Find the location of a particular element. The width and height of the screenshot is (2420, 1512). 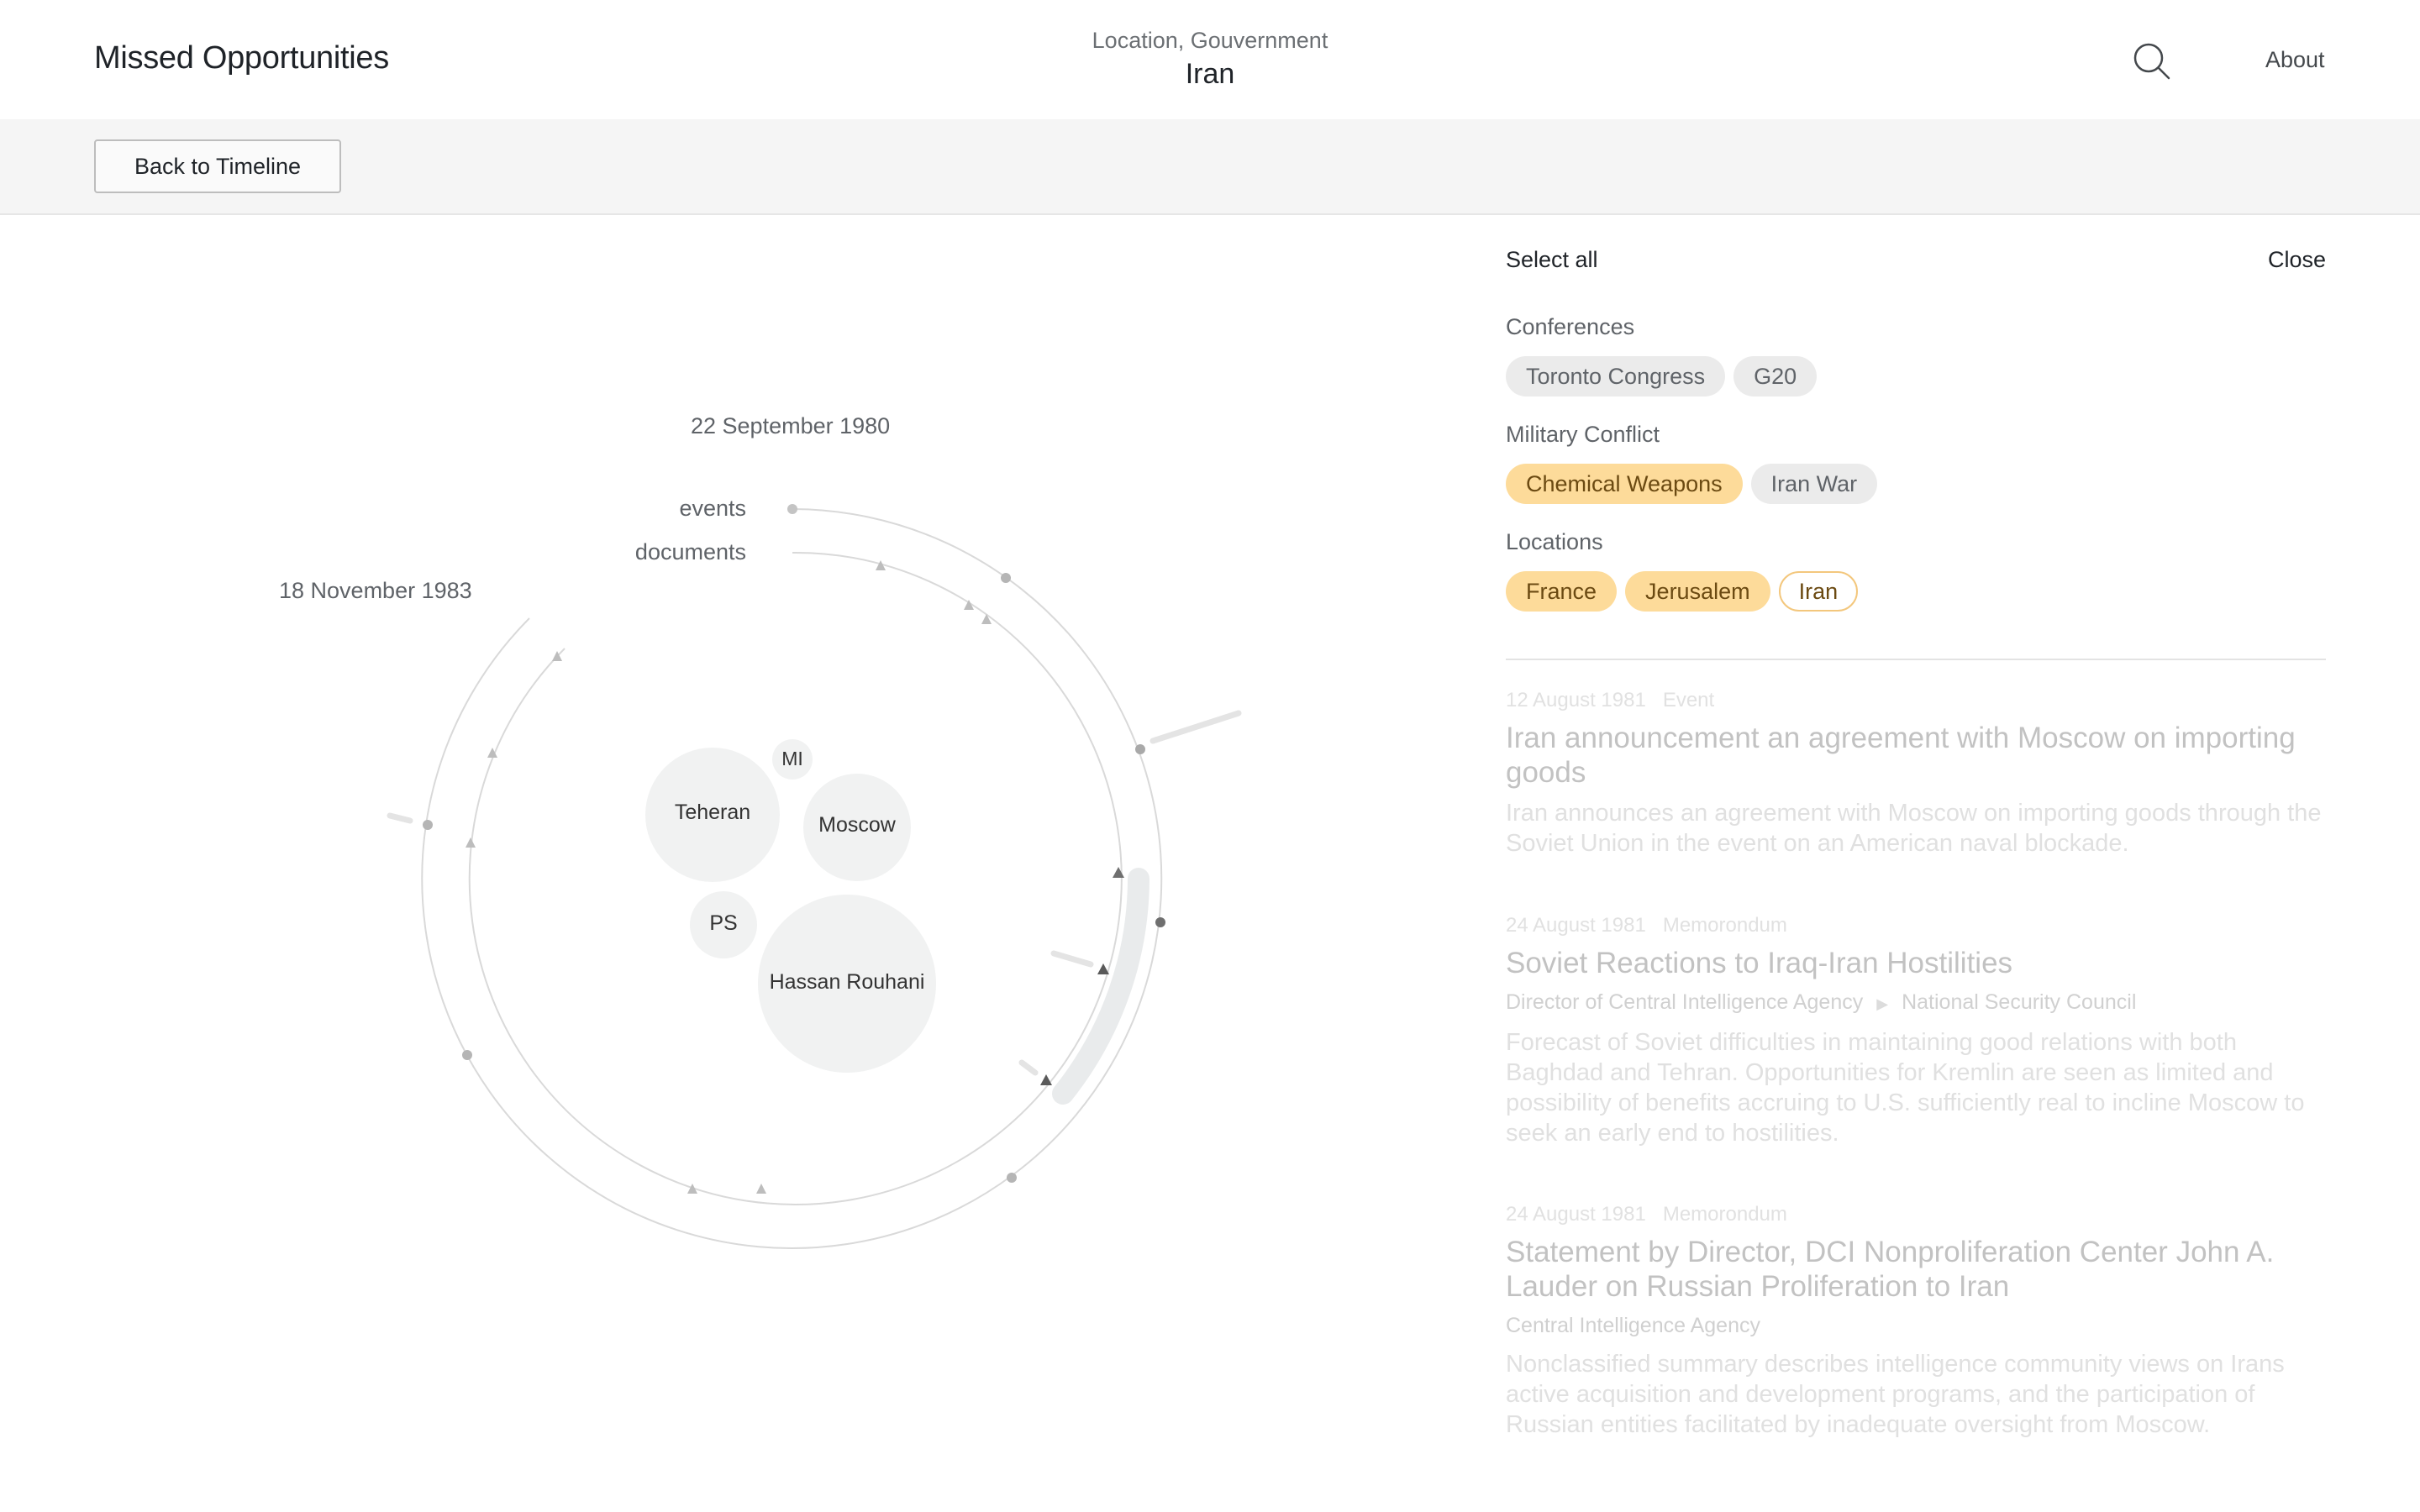

close-panel-button: Close is located at coordinates (2297, 260).